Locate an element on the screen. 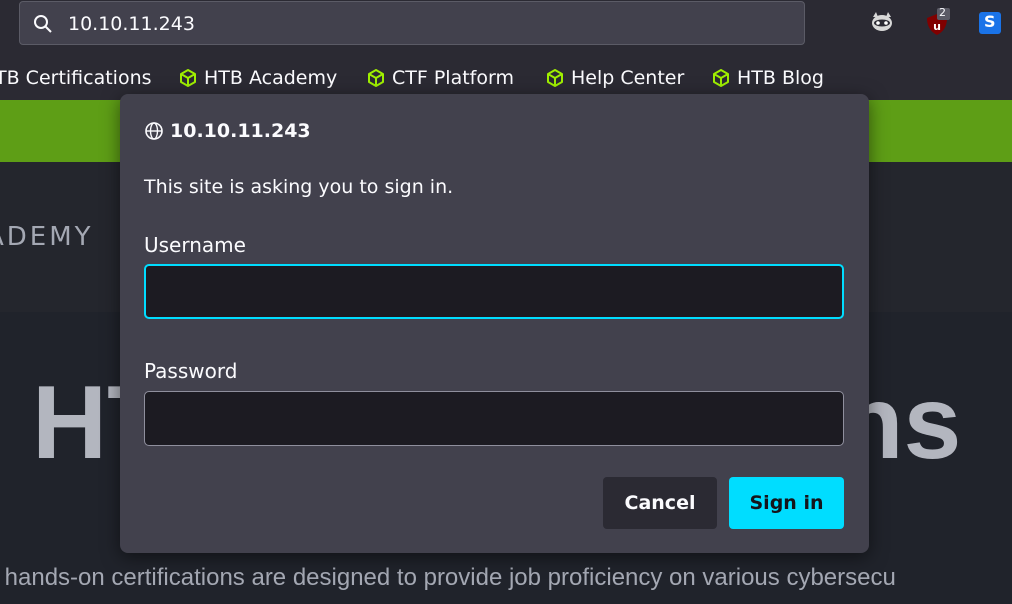 The width and height of the screenshot is (1012, 604). globe-icon is located at coordinates (154, 131).